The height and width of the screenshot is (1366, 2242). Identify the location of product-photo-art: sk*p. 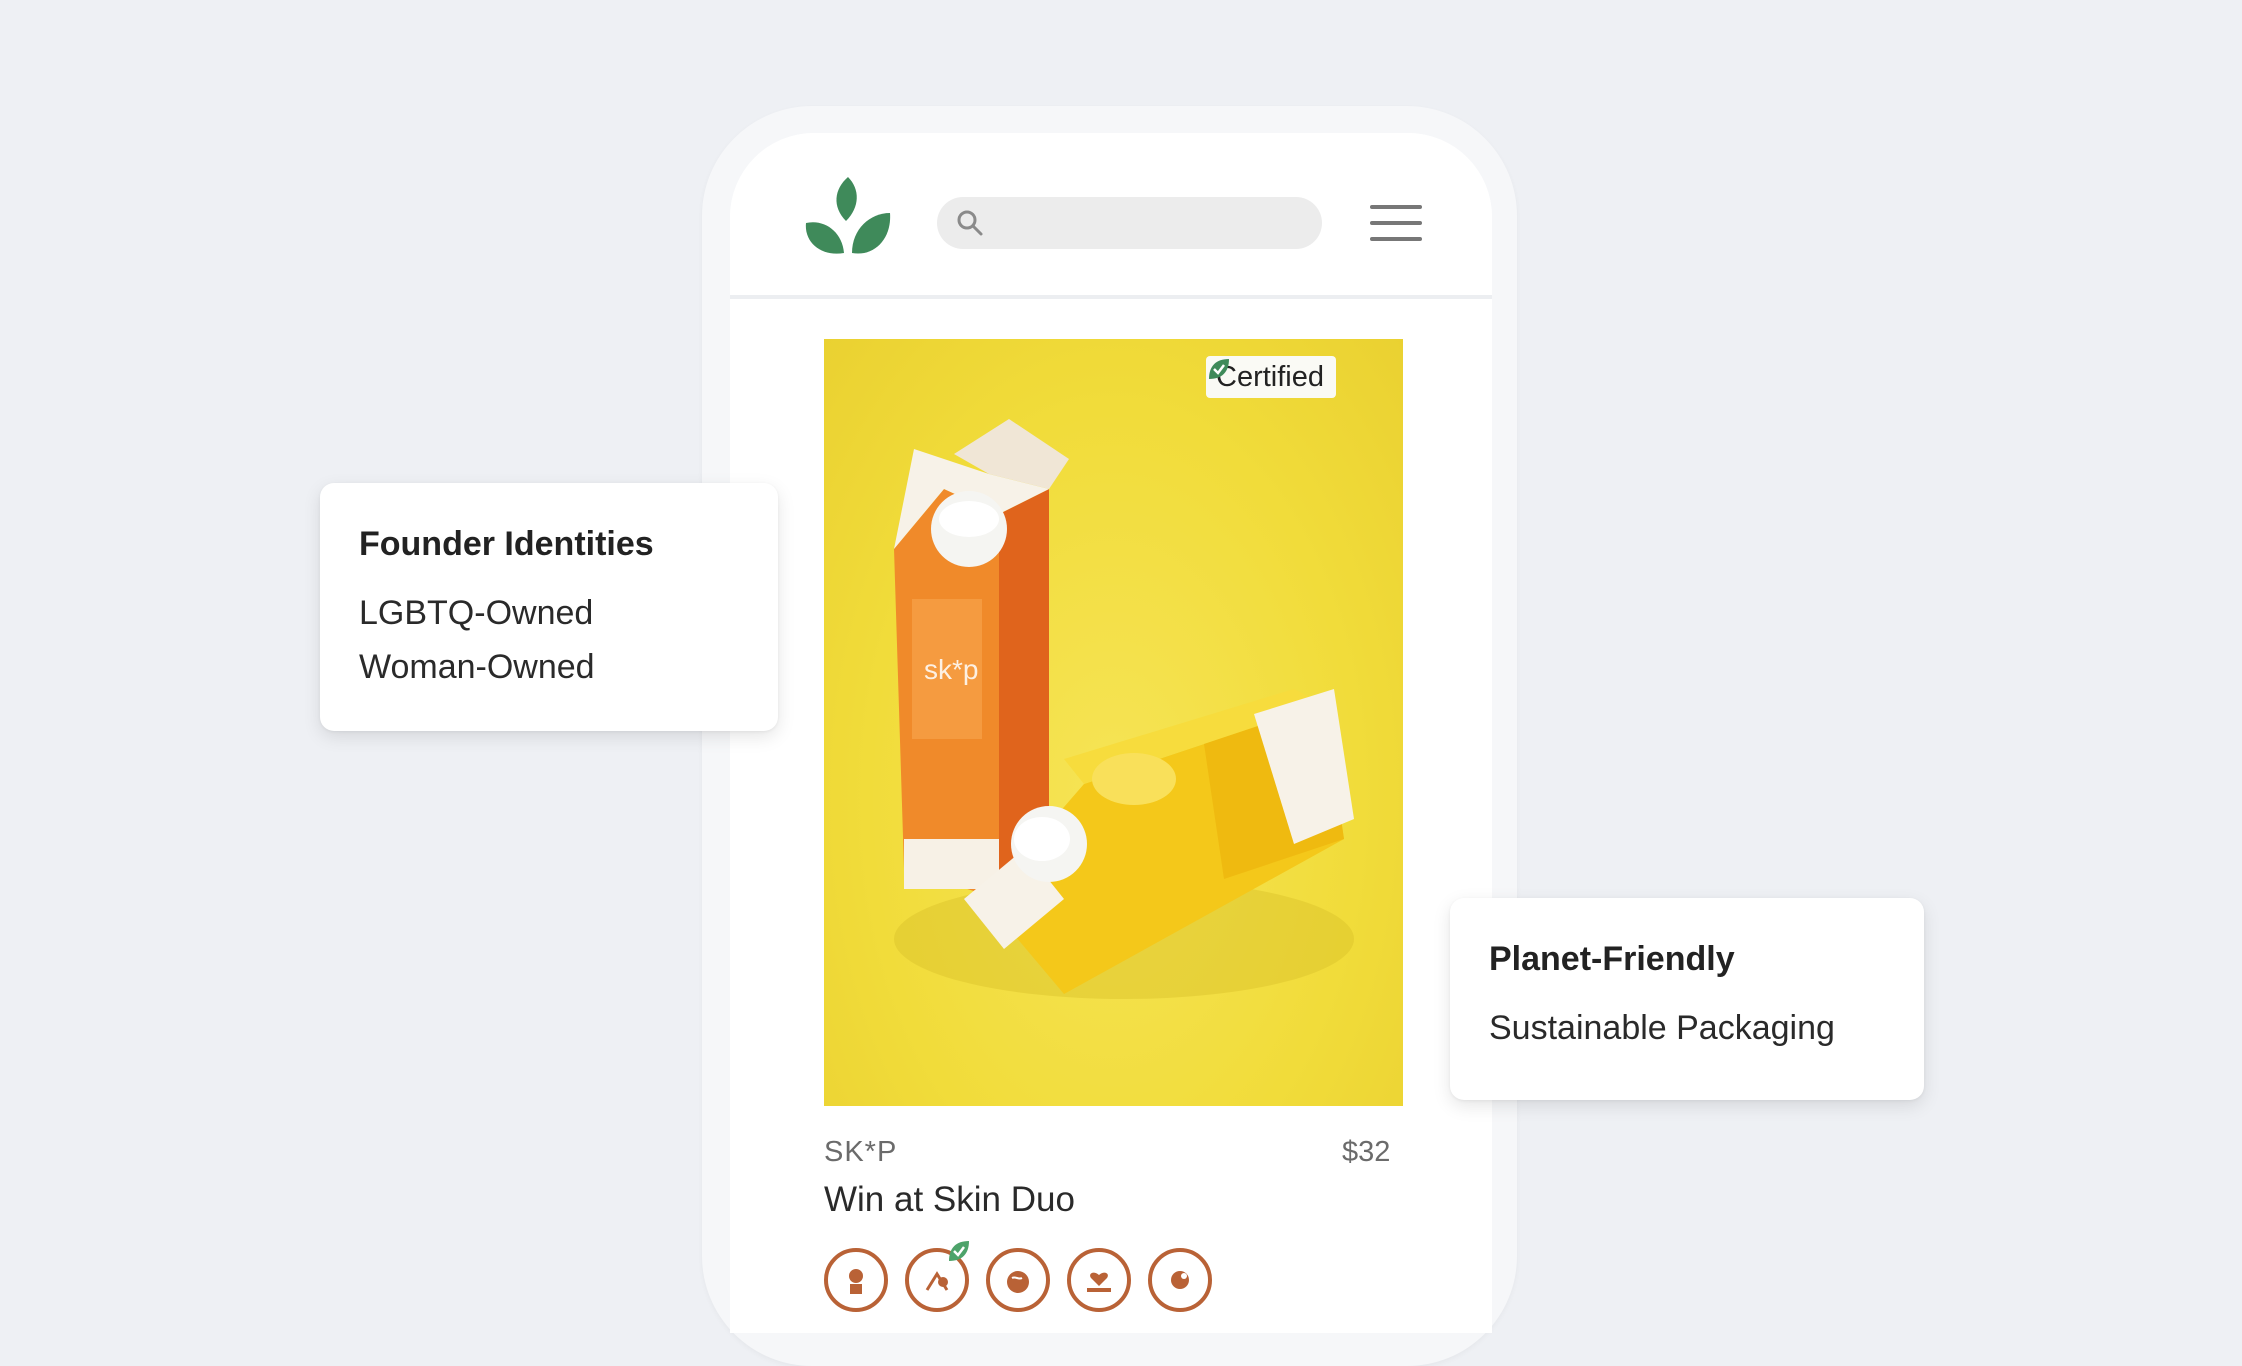
(1124, 709).